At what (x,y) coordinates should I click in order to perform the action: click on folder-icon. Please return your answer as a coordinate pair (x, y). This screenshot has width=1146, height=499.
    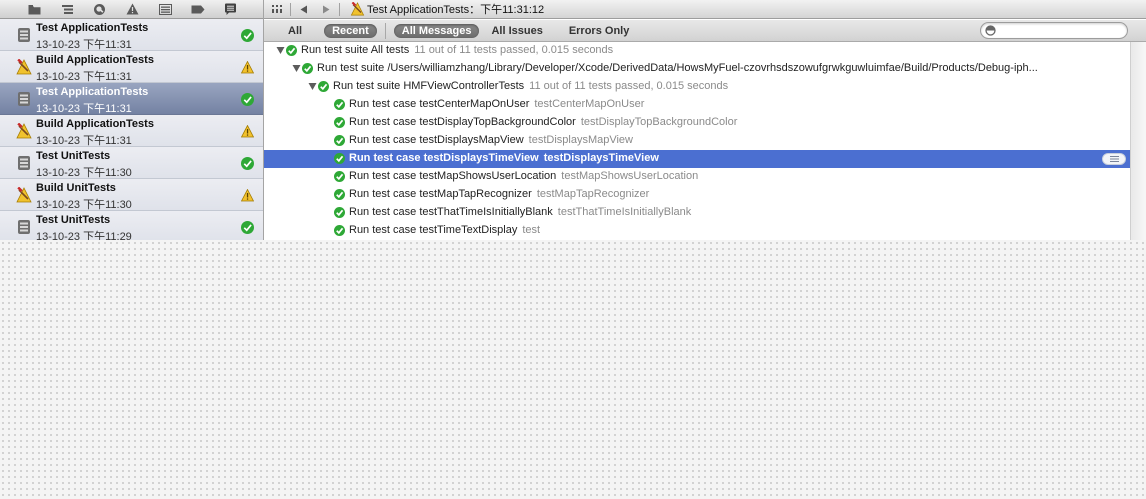
    Looking at the image, I should click on (34, 9).